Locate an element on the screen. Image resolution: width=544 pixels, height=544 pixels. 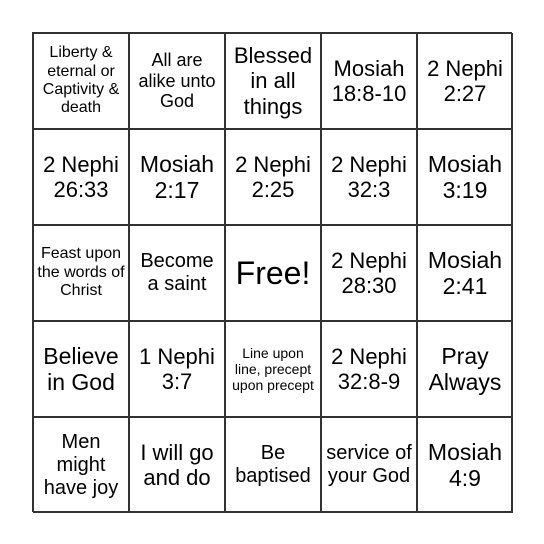
bingo-cell: Pray Always is located at coordinates (465, 369).